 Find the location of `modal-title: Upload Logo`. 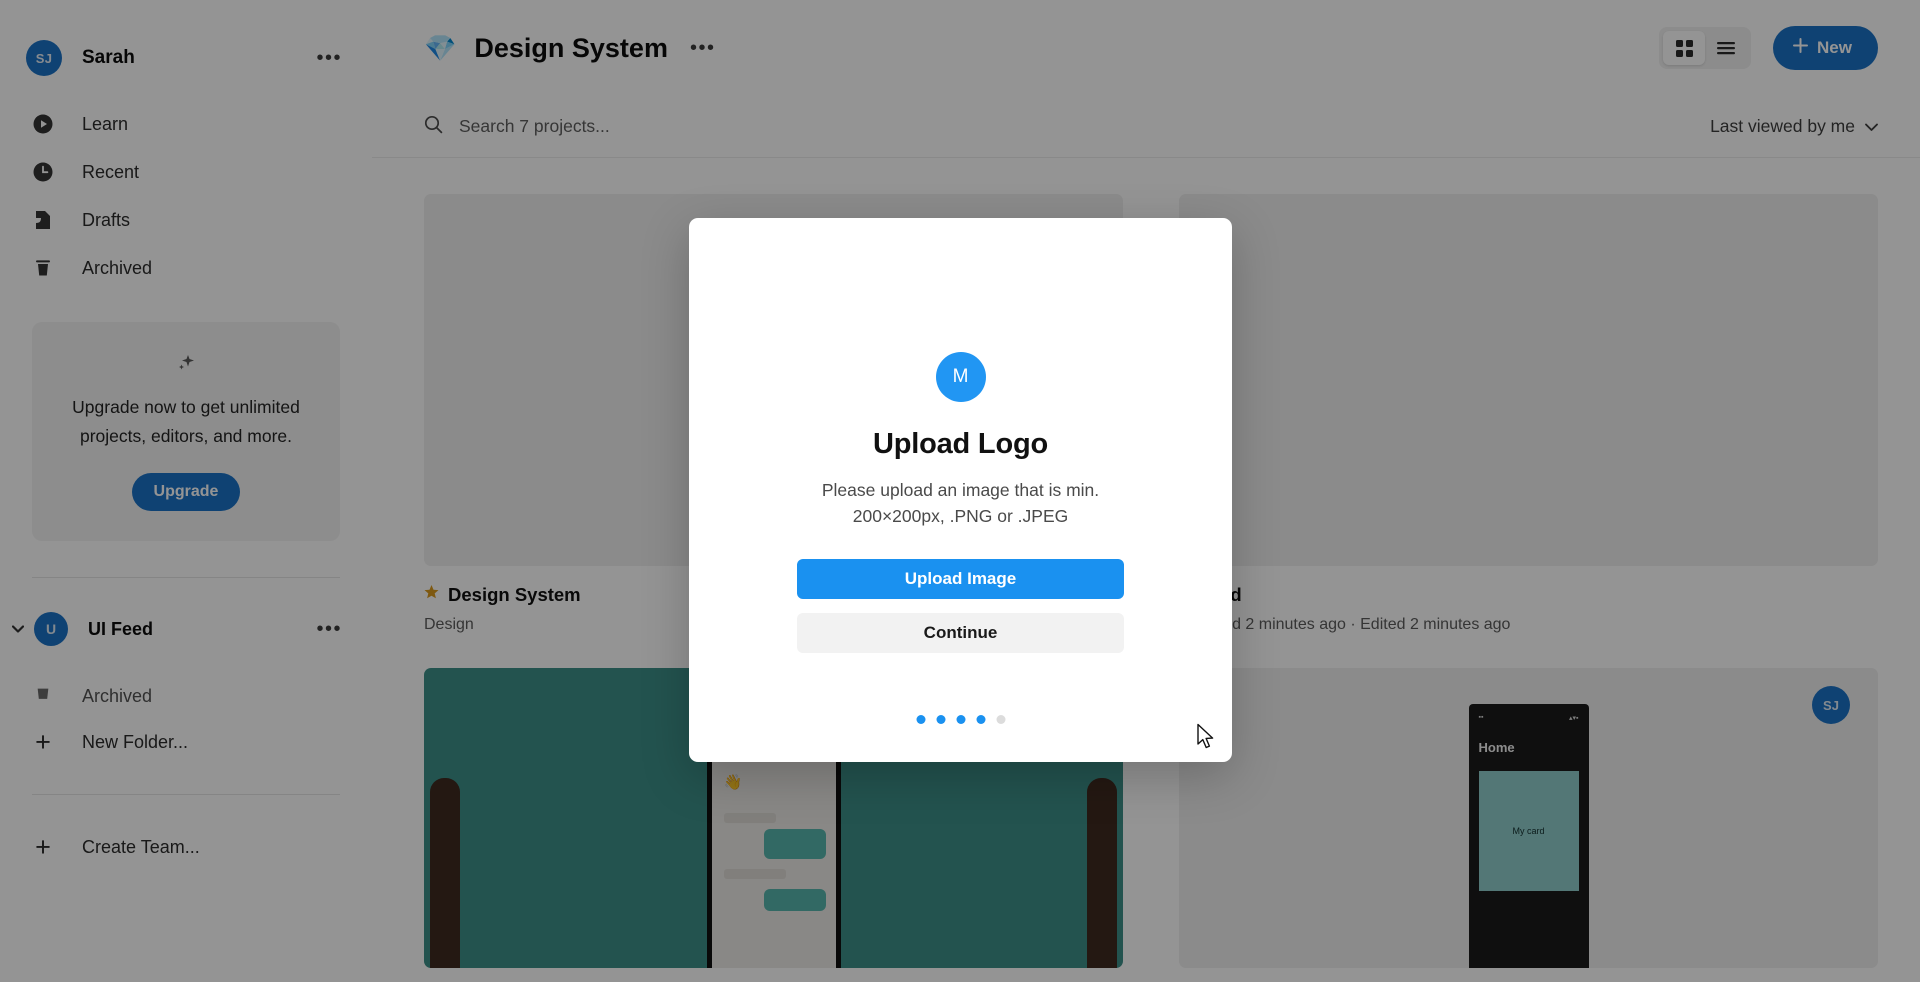

modal-title: Upload Logo is located at coordinates (960, 444).